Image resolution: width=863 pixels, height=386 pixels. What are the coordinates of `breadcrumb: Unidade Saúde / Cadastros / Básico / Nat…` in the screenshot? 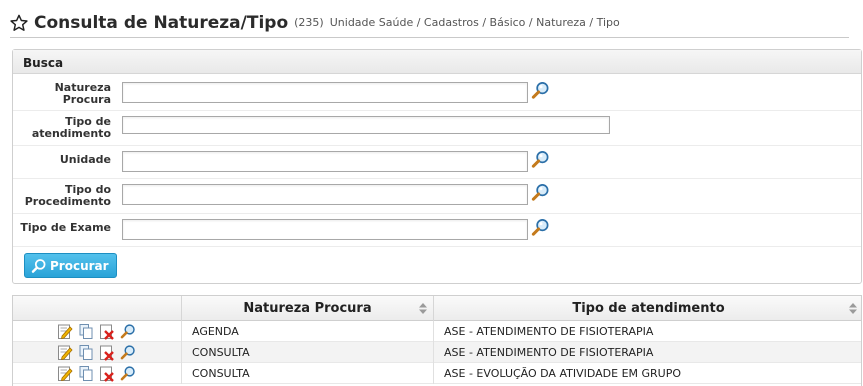 It's located at (474, 22).